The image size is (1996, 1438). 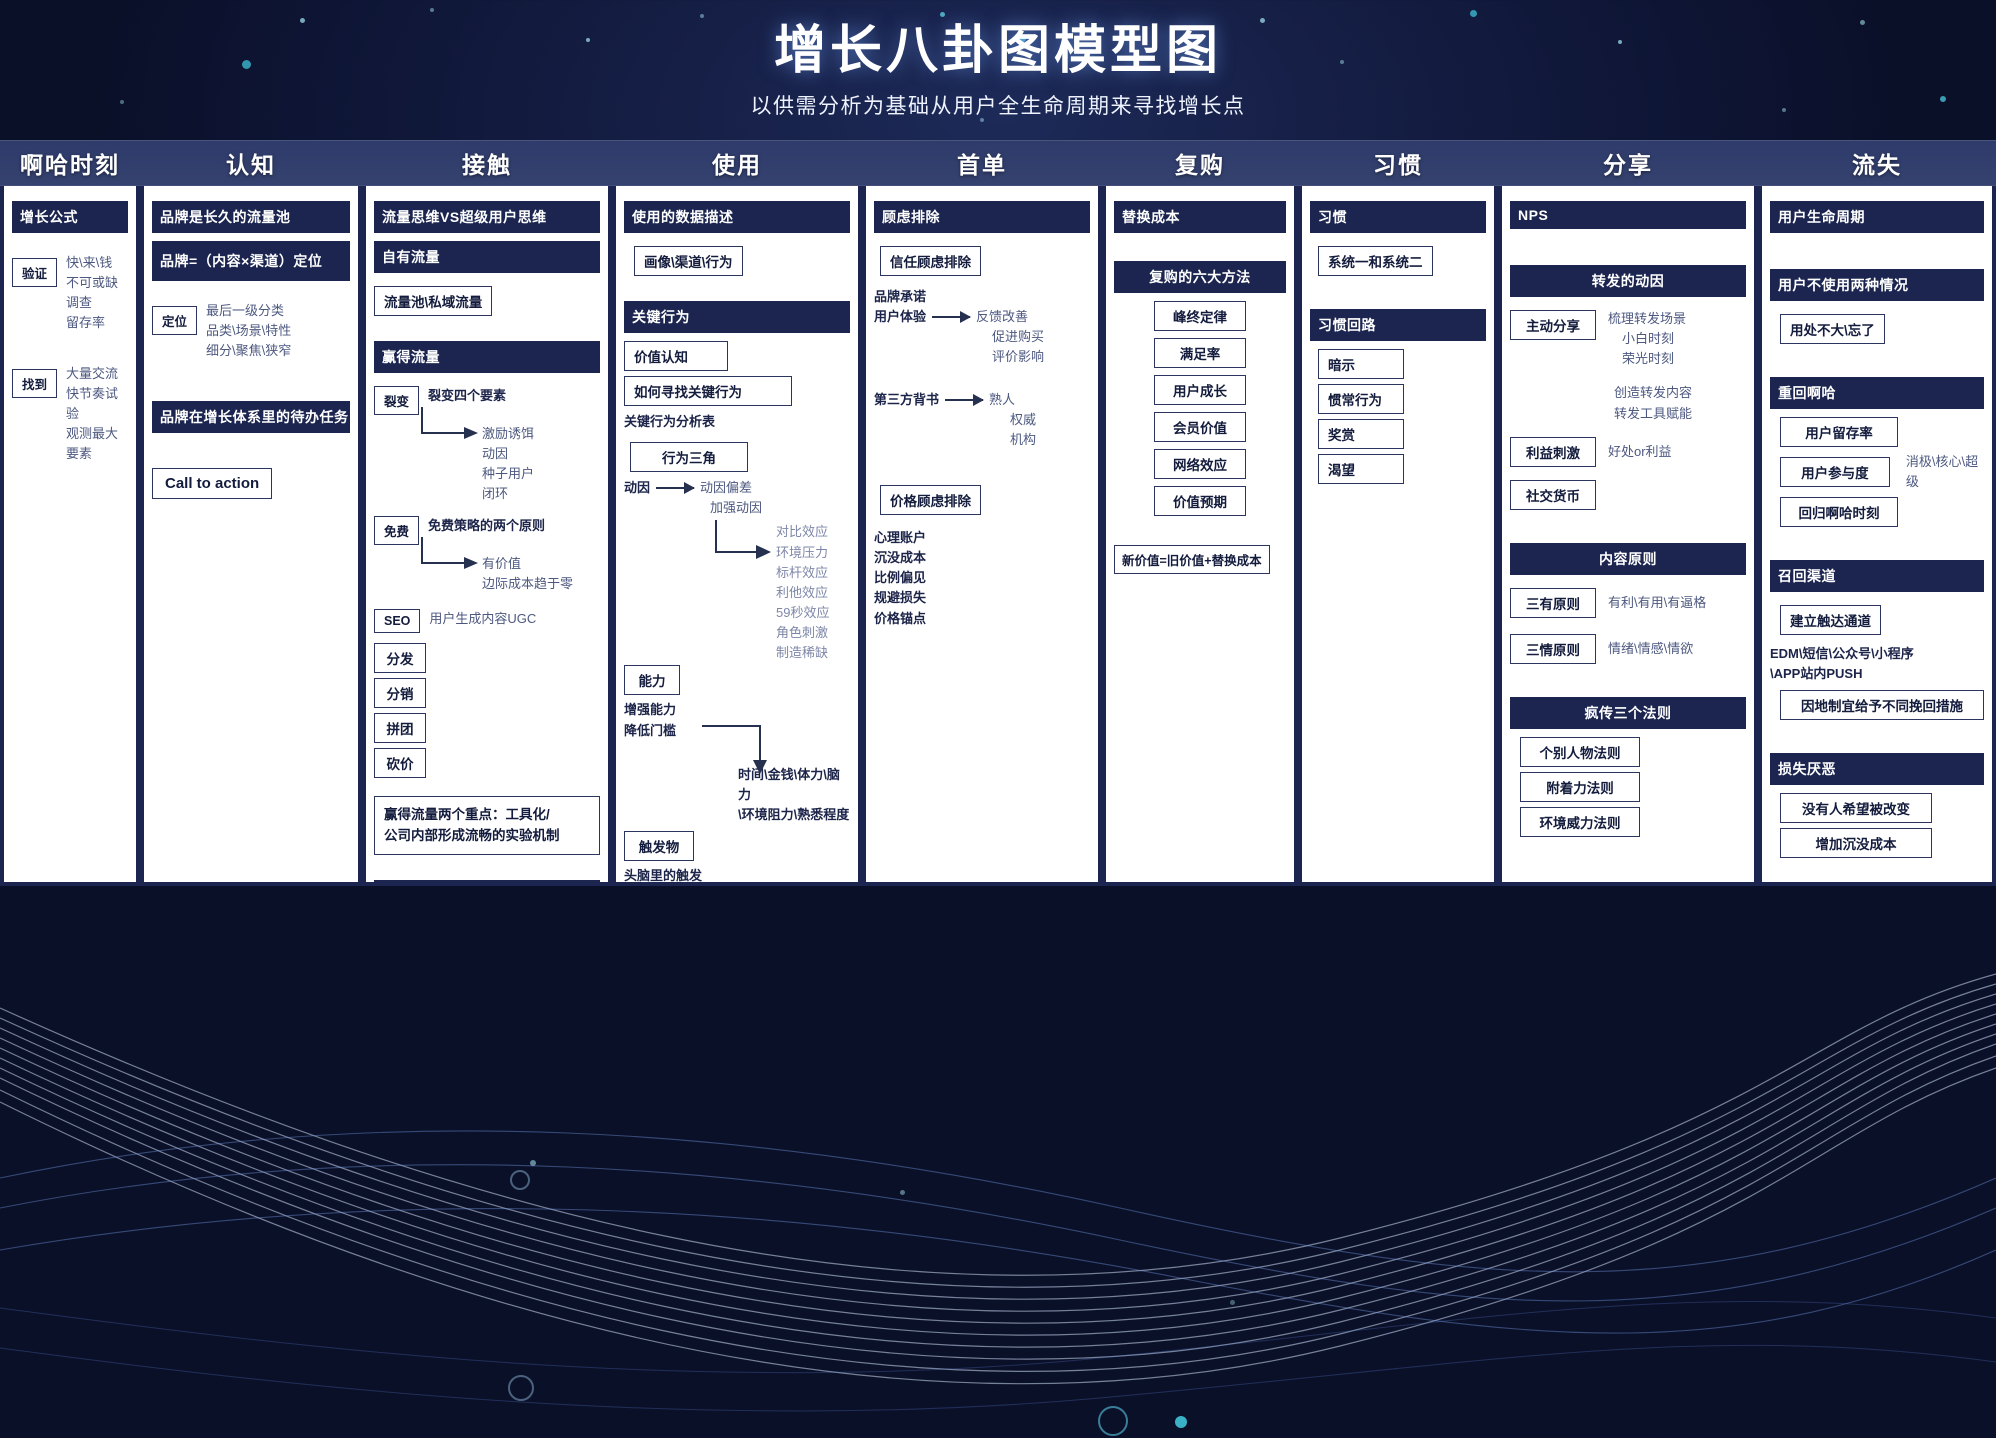 What do you see at coordinates (1200, 353) in the screenshot?
I see `box-satisfaction: 满足率` at bounding box center [1200, 353].